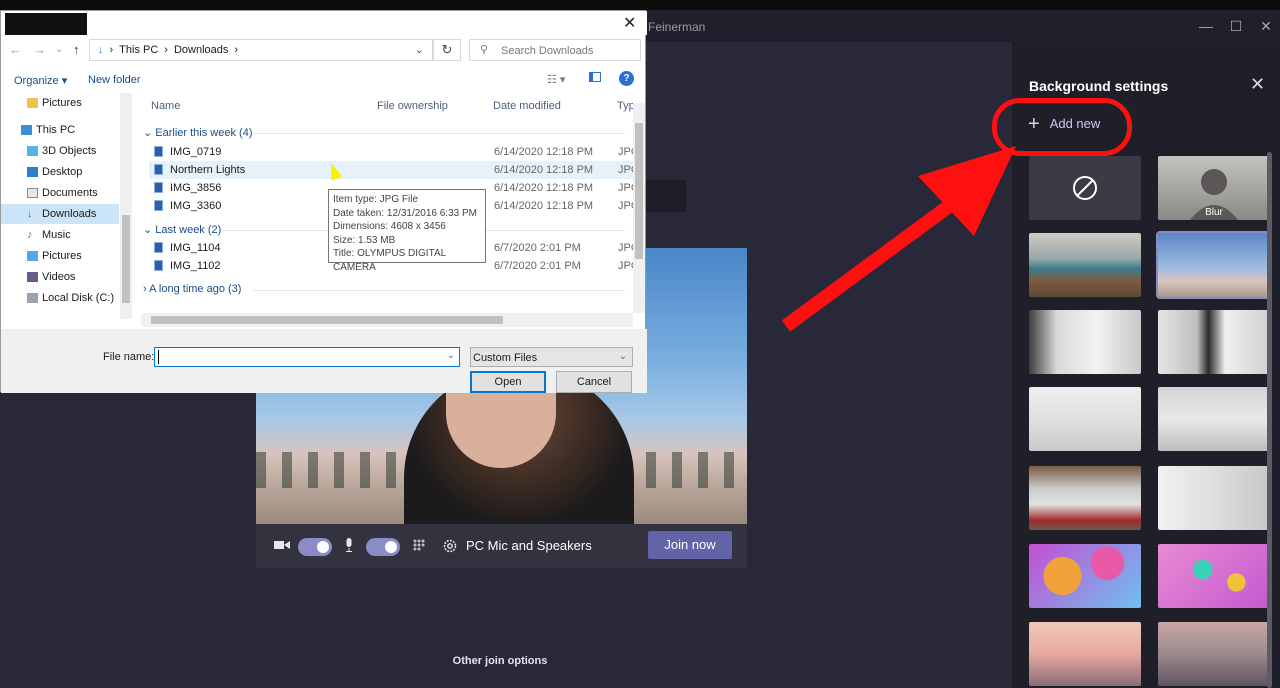 The image size is (1280, 688). Describe the element at coordinates (327, 320) in the screenshot. I see `horizontal-scroll-thumb` at that location.